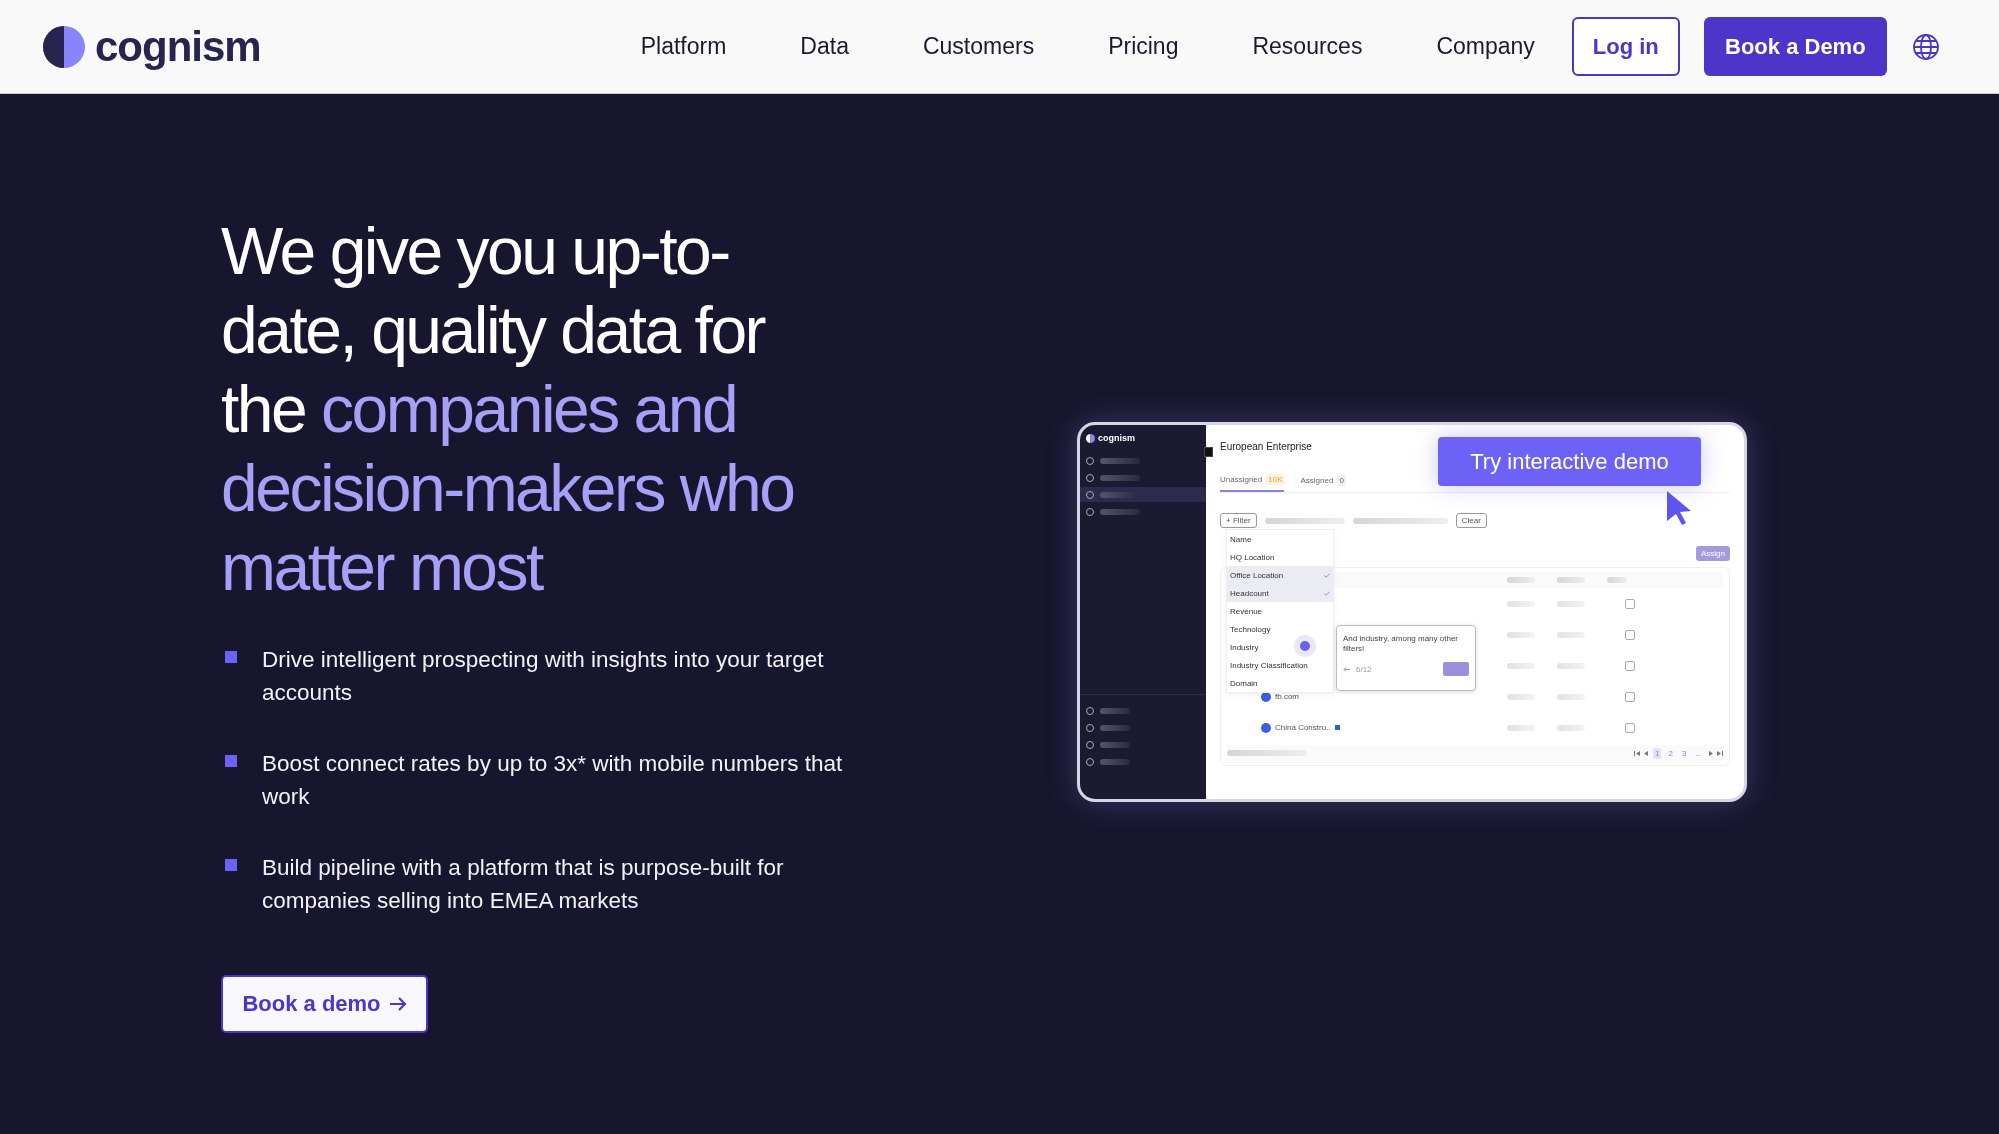 This screenshot has height=1134, width=1999. What do you see at coordinates (1795, 46) in the screenshot?
I see `book-demo-button: Book a Demo` at bounding box center [1795, 46].